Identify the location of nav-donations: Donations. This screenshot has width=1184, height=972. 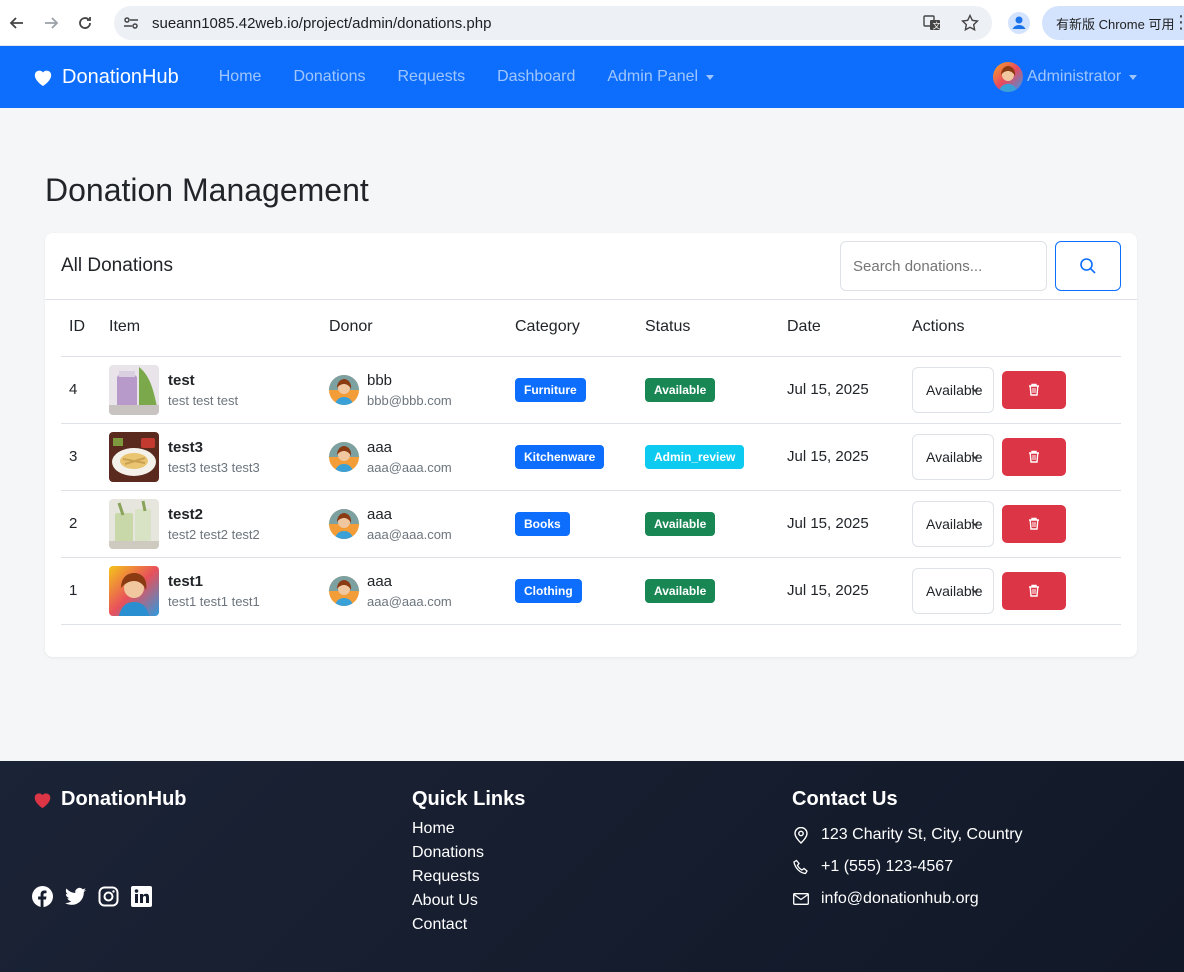
(329, 77).